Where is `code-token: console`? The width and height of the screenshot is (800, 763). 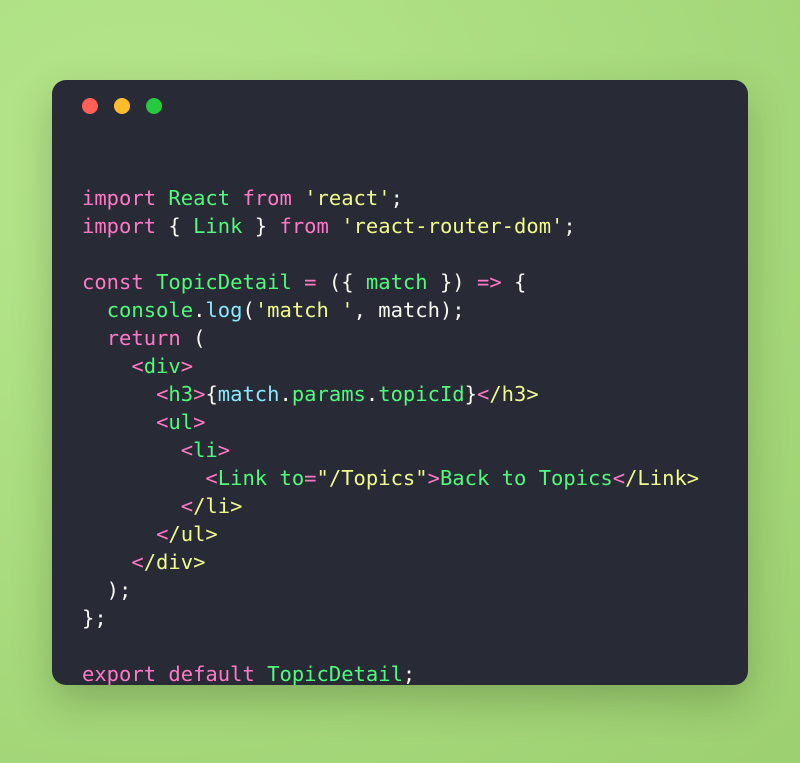
code-token: console is located at coordinates (150, 310).